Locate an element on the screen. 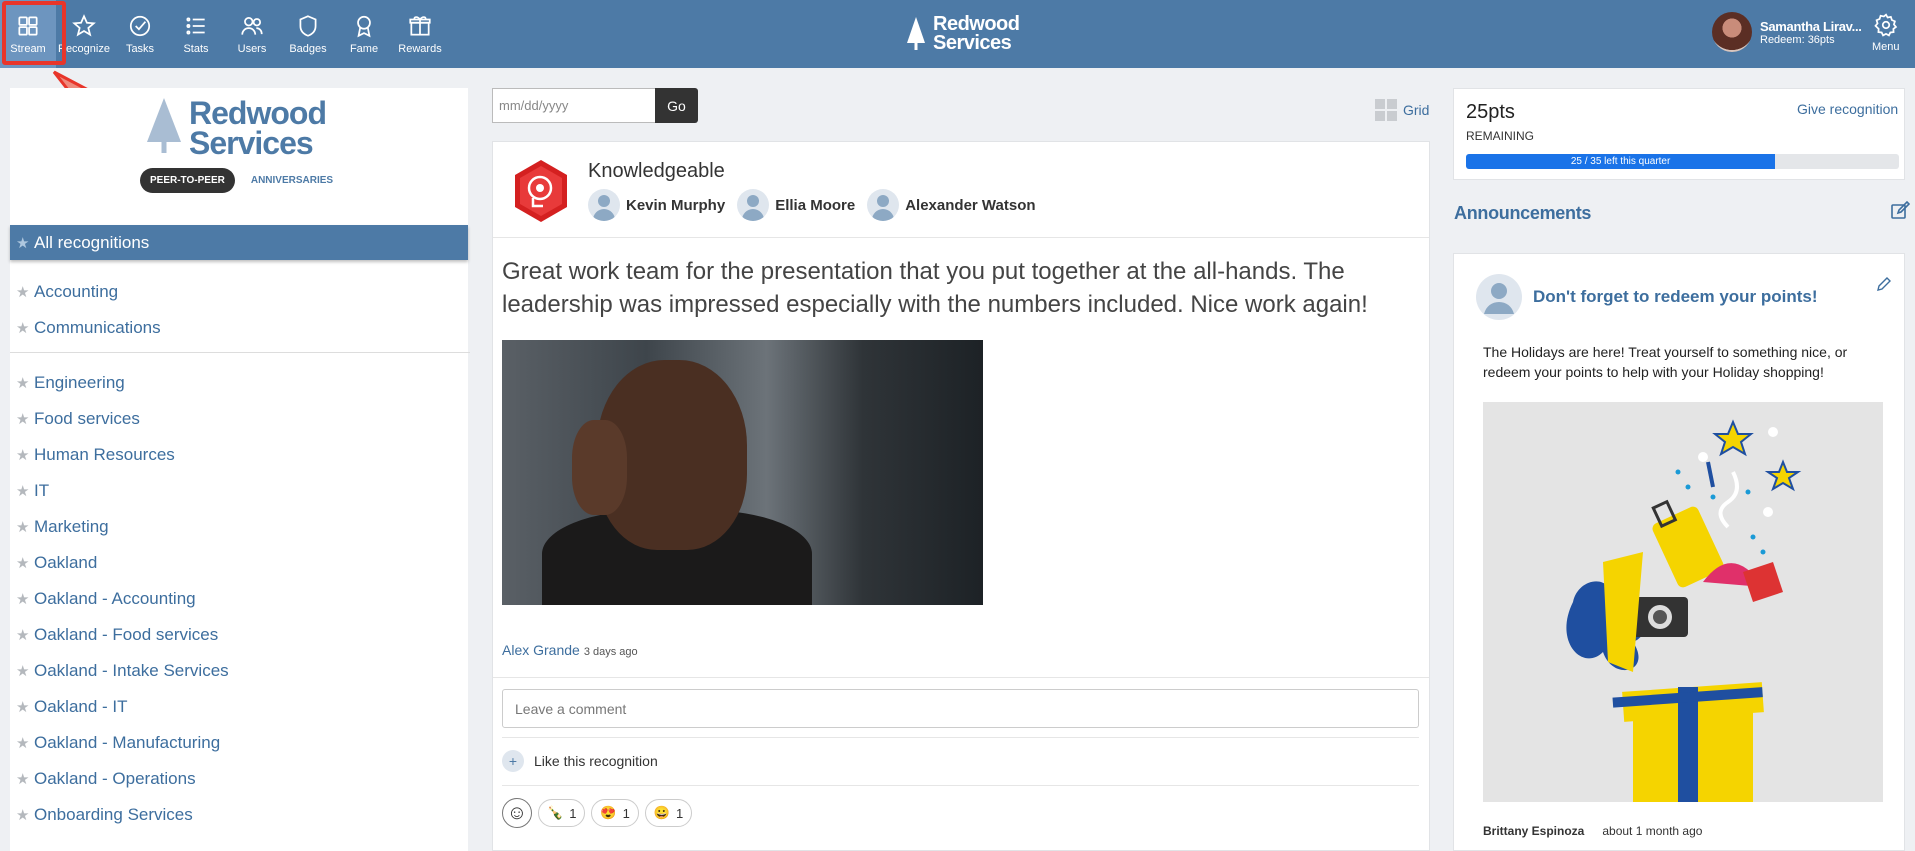 Image resolution: width=1915 pixels, height=851 pixels. sidebar-item-accounting: ★ Accounting is located at coordinates (240, 292).